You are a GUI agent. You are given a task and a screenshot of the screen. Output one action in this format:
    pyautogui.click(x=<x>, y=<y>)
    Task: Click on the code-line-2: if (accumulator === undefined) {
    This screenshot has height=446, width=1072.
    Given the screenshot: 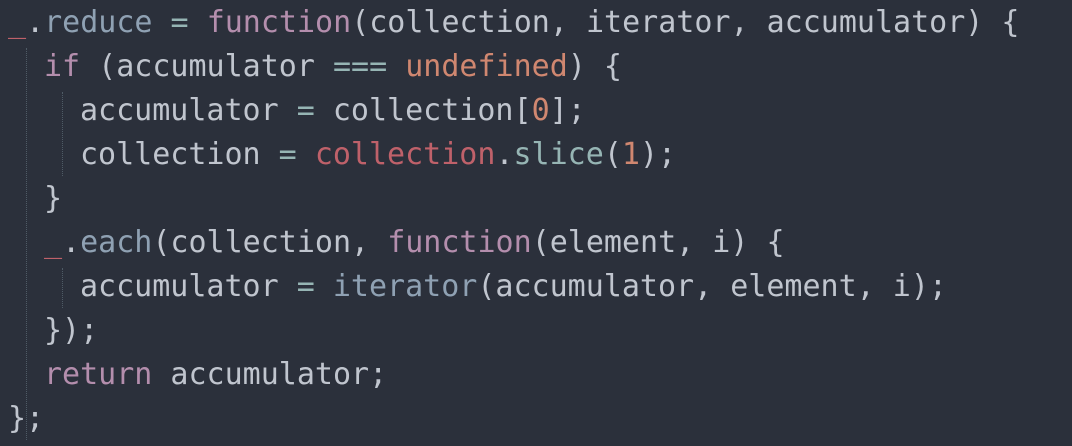 What is the action you would take?
    pyautogui.click(x=513, y=67)
    